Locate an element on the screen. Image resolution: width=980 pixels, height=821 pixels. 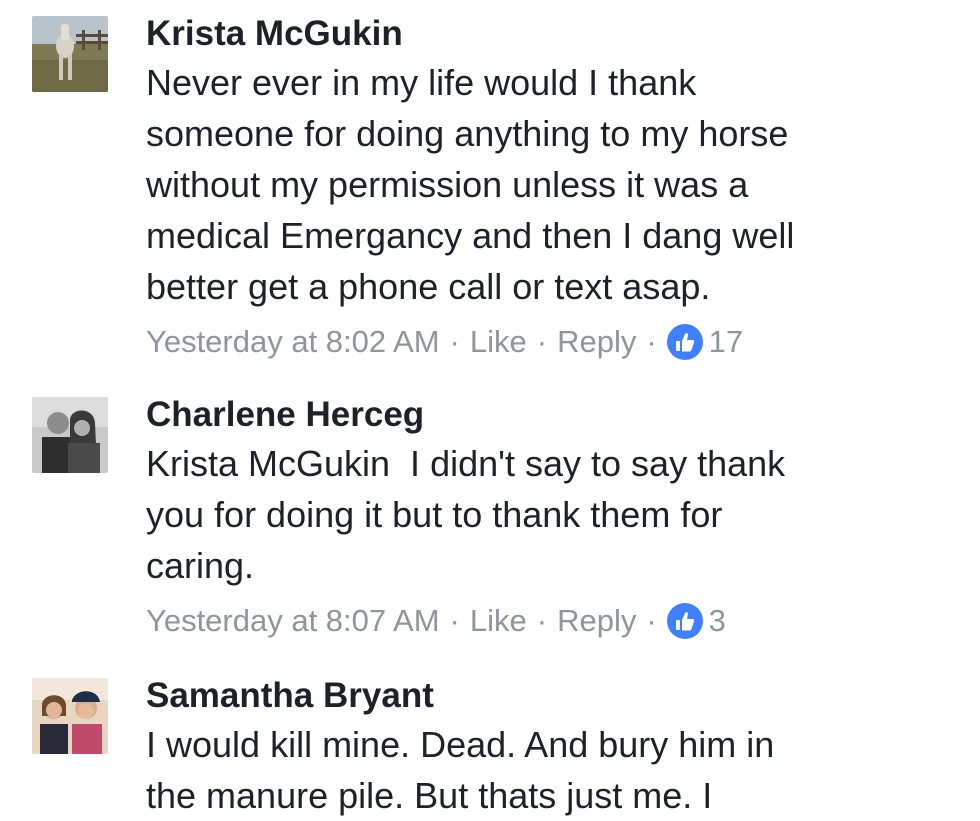
comment-text-line: Krista McGukin I didn't say to say thank is located at coordinates (466, 463).